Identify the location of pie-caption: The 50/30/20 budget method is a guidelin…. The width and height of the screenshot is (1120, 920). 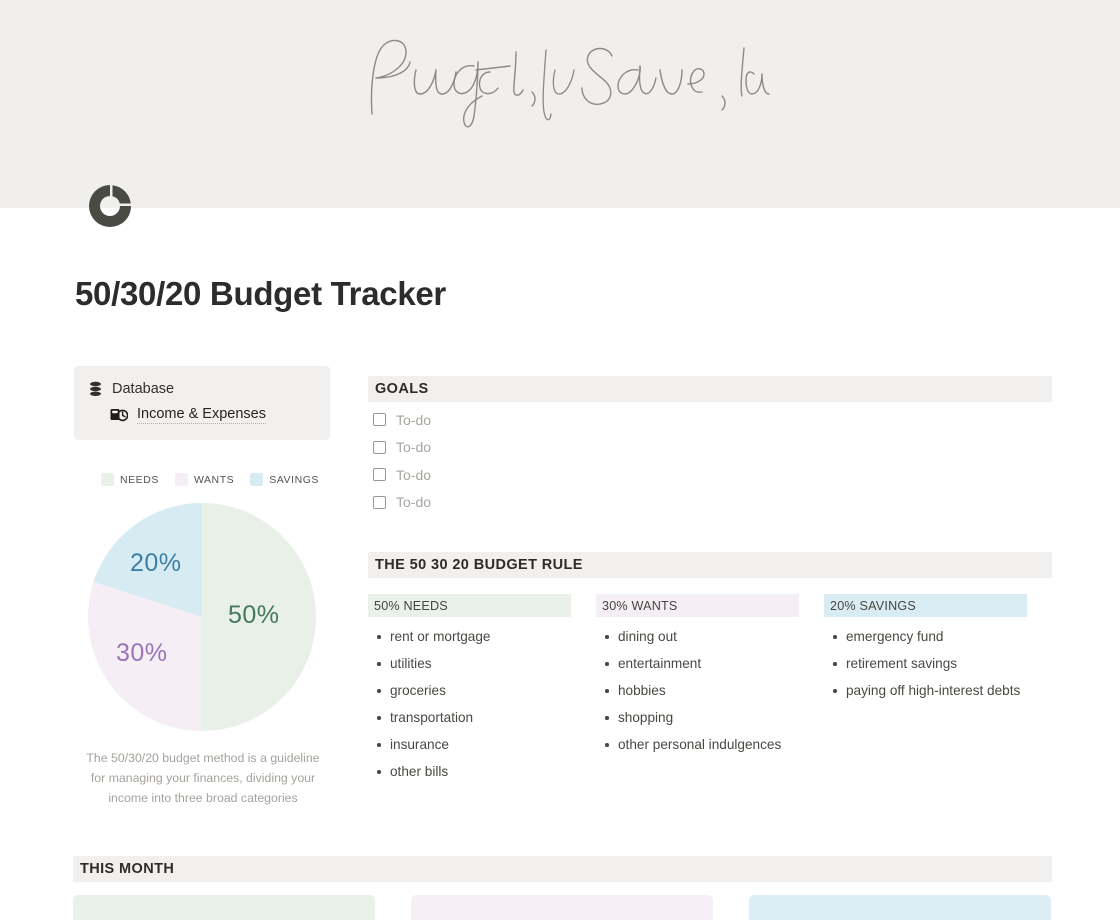
(203, 778).